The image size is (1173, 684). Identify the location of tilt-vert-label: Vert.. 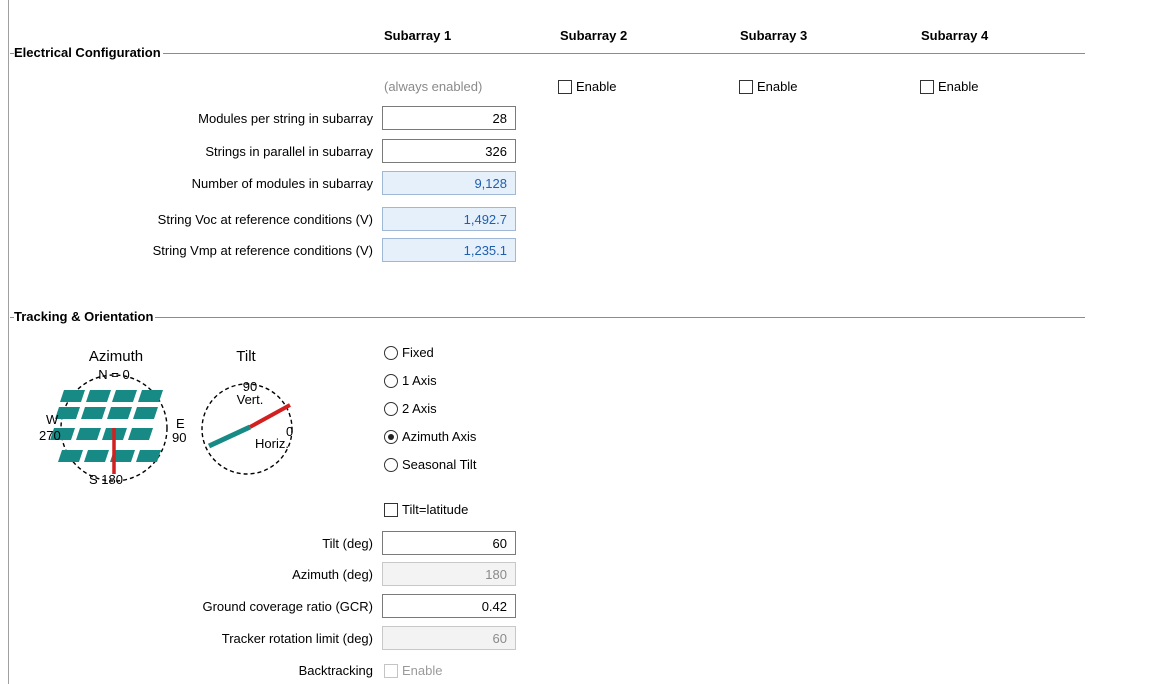
(250, 399).